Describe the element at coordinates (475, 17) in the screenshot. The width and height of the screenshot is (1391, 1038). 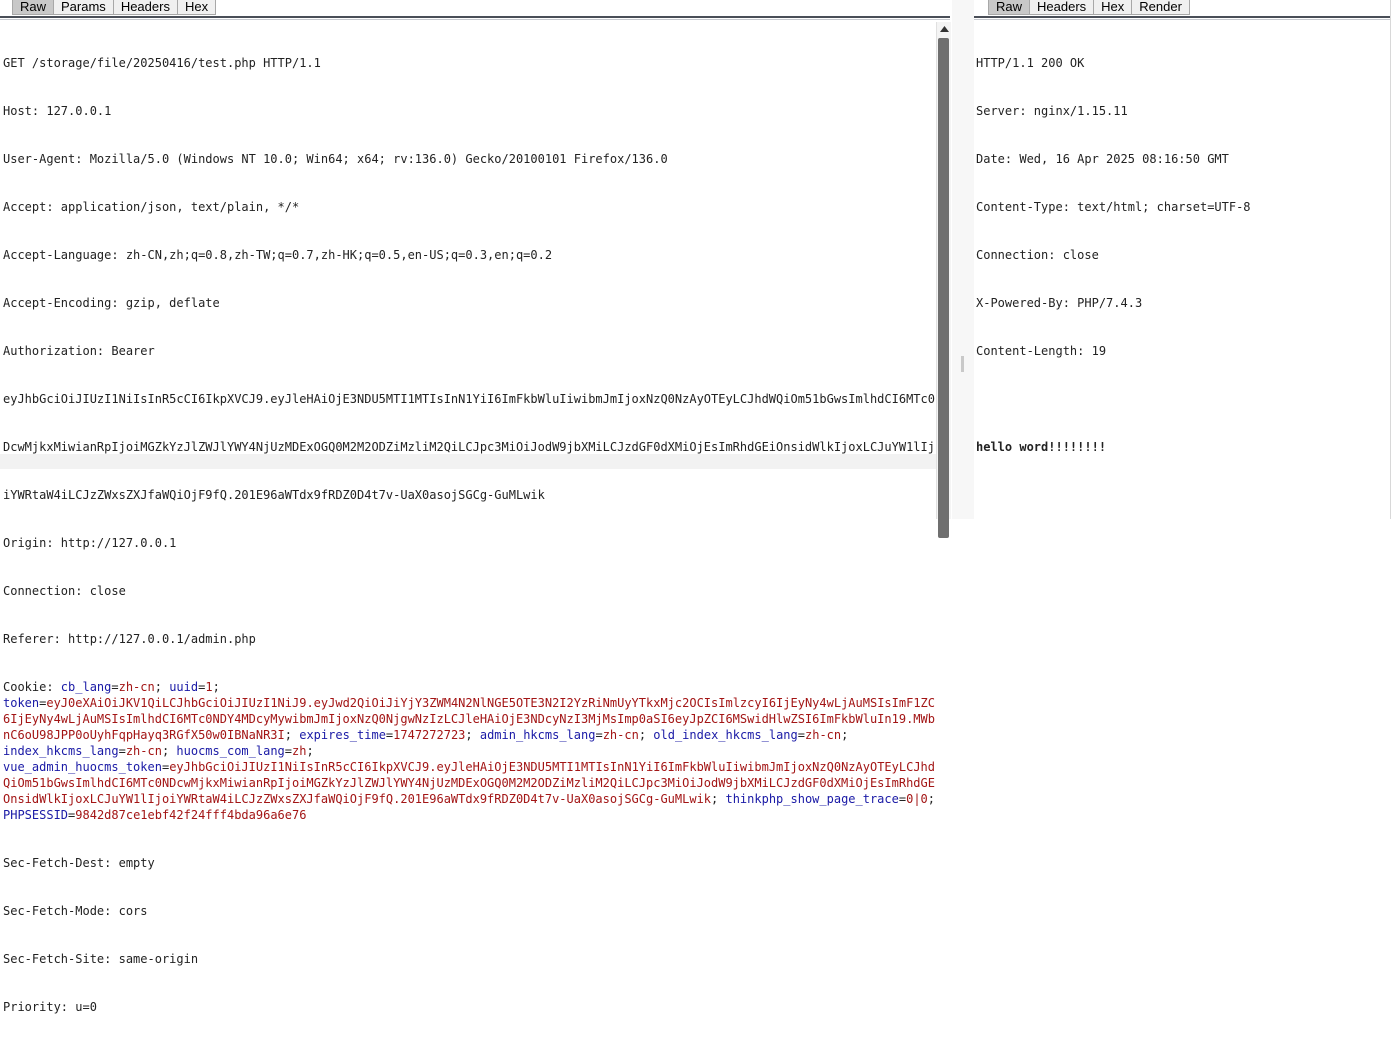
I see `request-tab-underline` at that location.